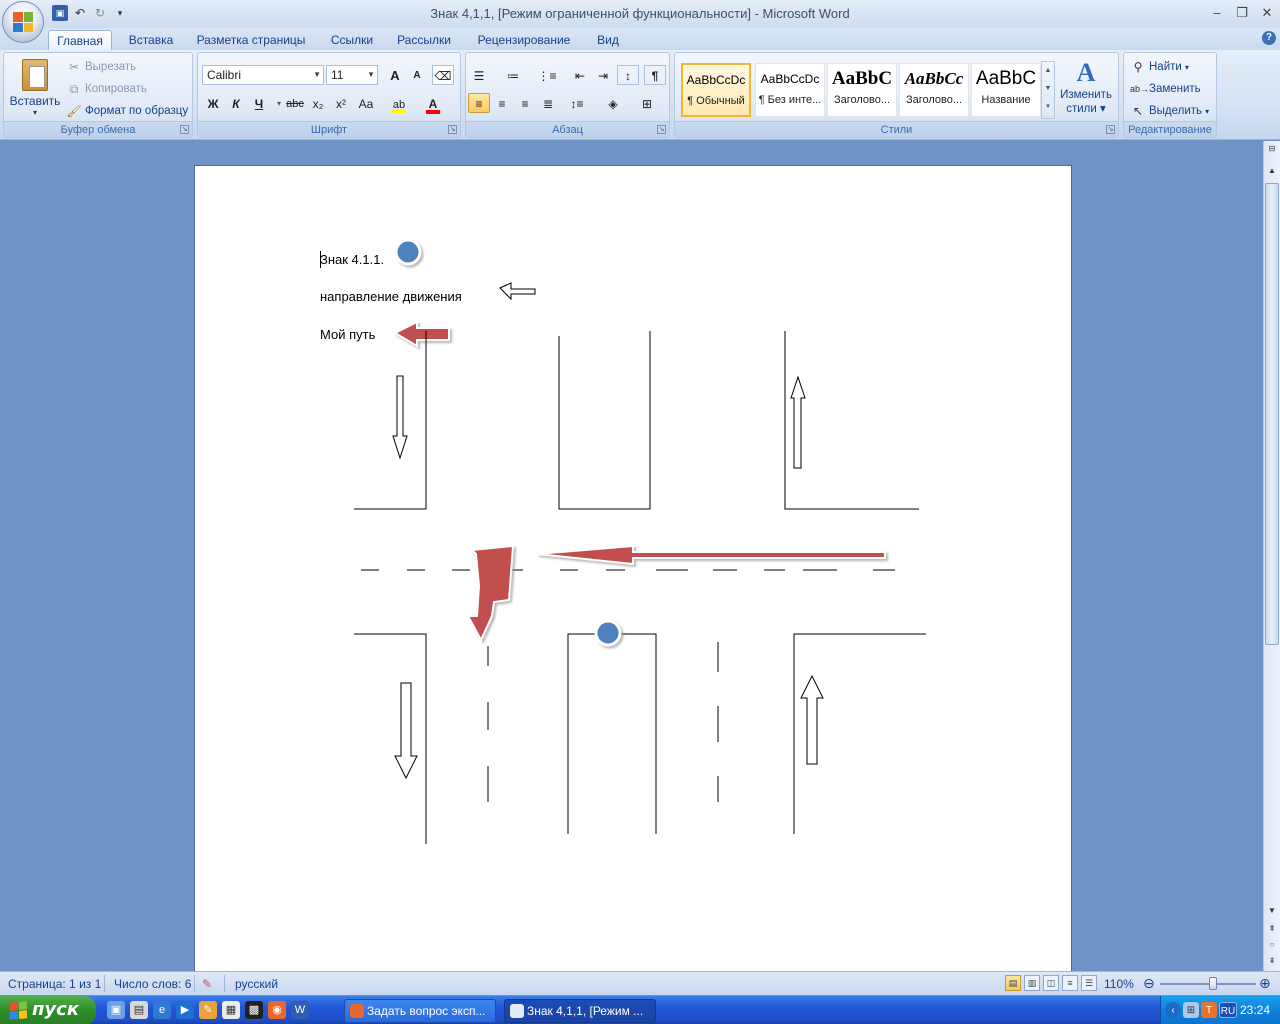 This screenshot has width=1280, height=1024. Describe the element at coordinates (517, 291) in the screenshot. I see `legend-direction-arrow` at that location.